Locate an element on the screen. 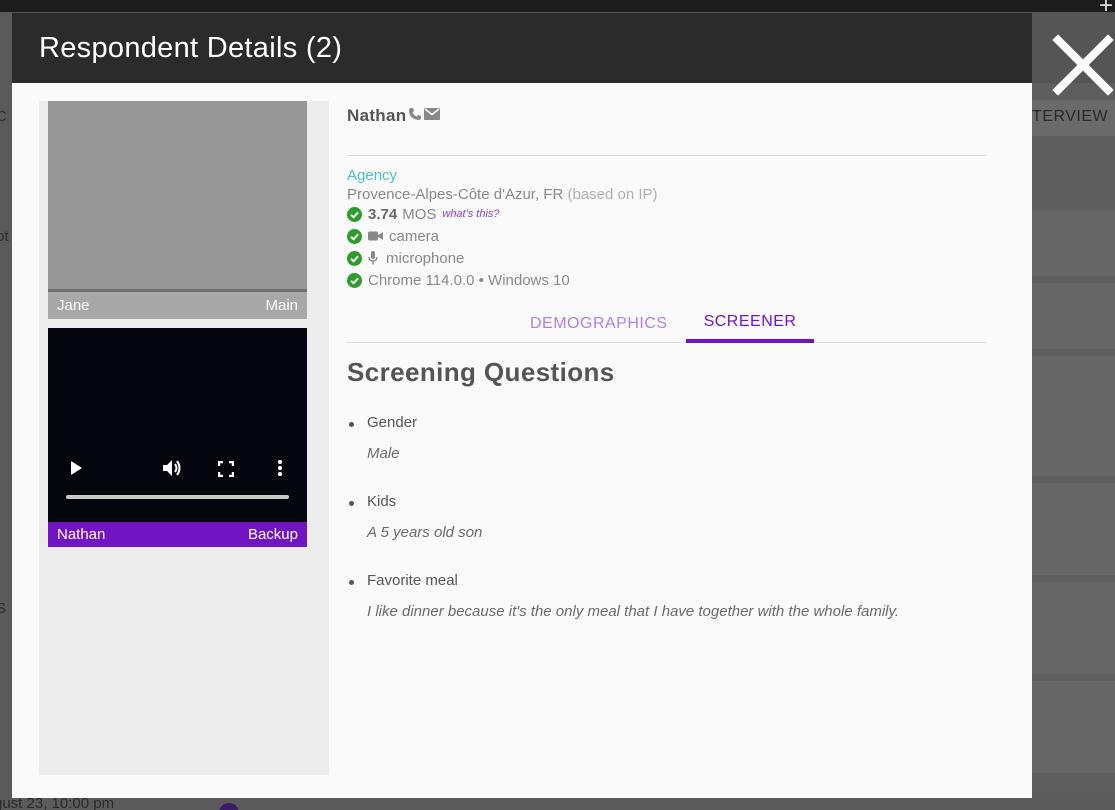 The width and height of the screenshot is (1115, 810). respondent-name-row: Nathan is located at coordinates (667, 116).